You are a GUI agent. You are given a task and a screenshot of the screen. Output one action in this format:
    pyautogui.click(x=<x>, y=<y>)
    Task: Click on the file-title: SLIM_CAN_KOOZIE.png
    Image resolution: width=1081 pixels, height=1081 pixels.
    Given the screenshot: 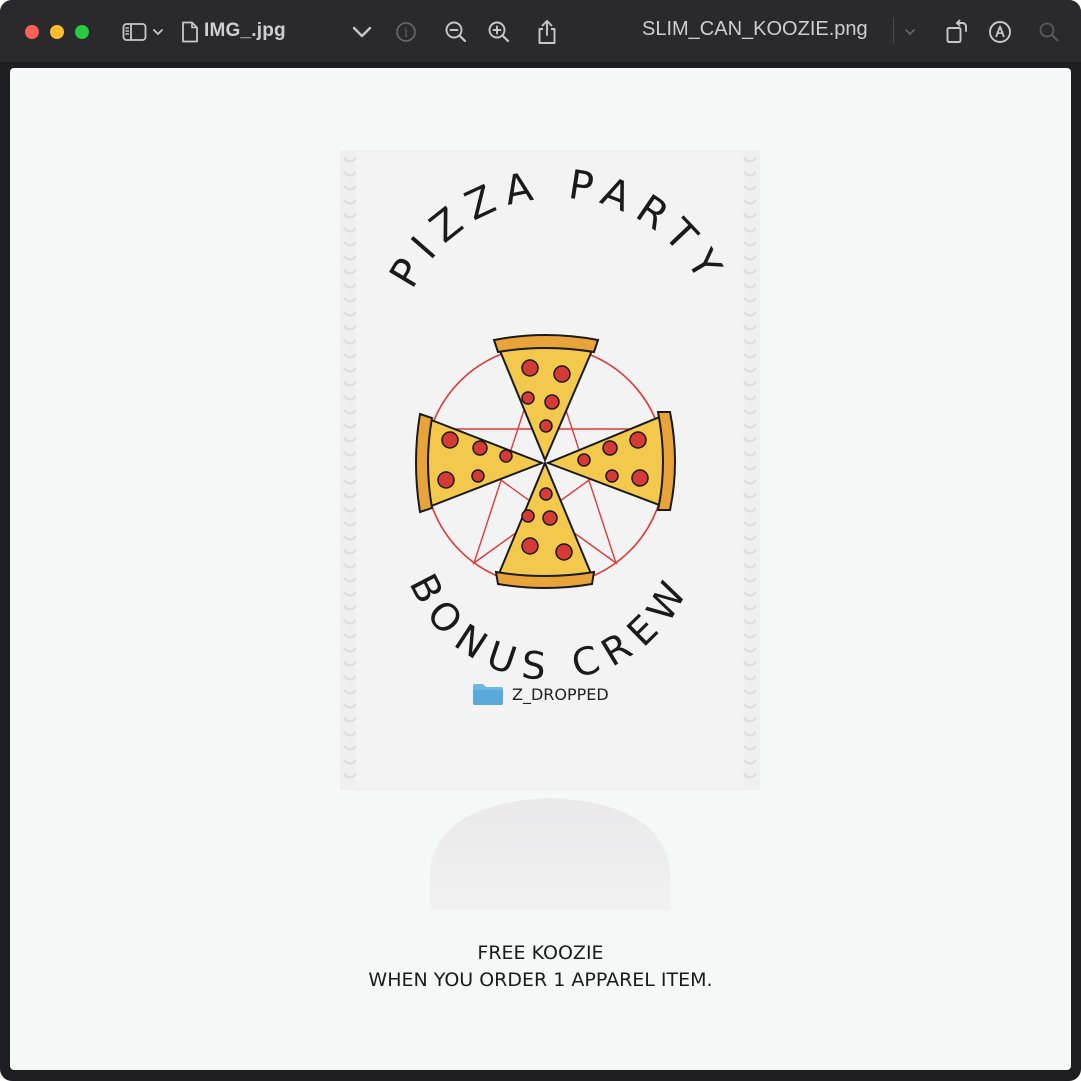 What is the action you would take?
    pyautogui.click(x=755, y=29)
    